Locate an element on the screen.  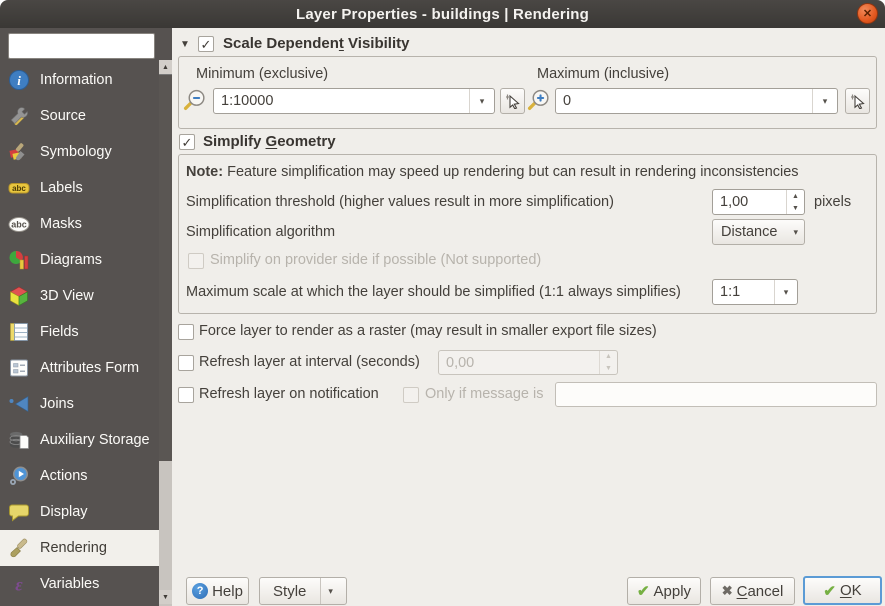
sidebar-item-3d-view: 3D View is located at coordinates (79, 296).